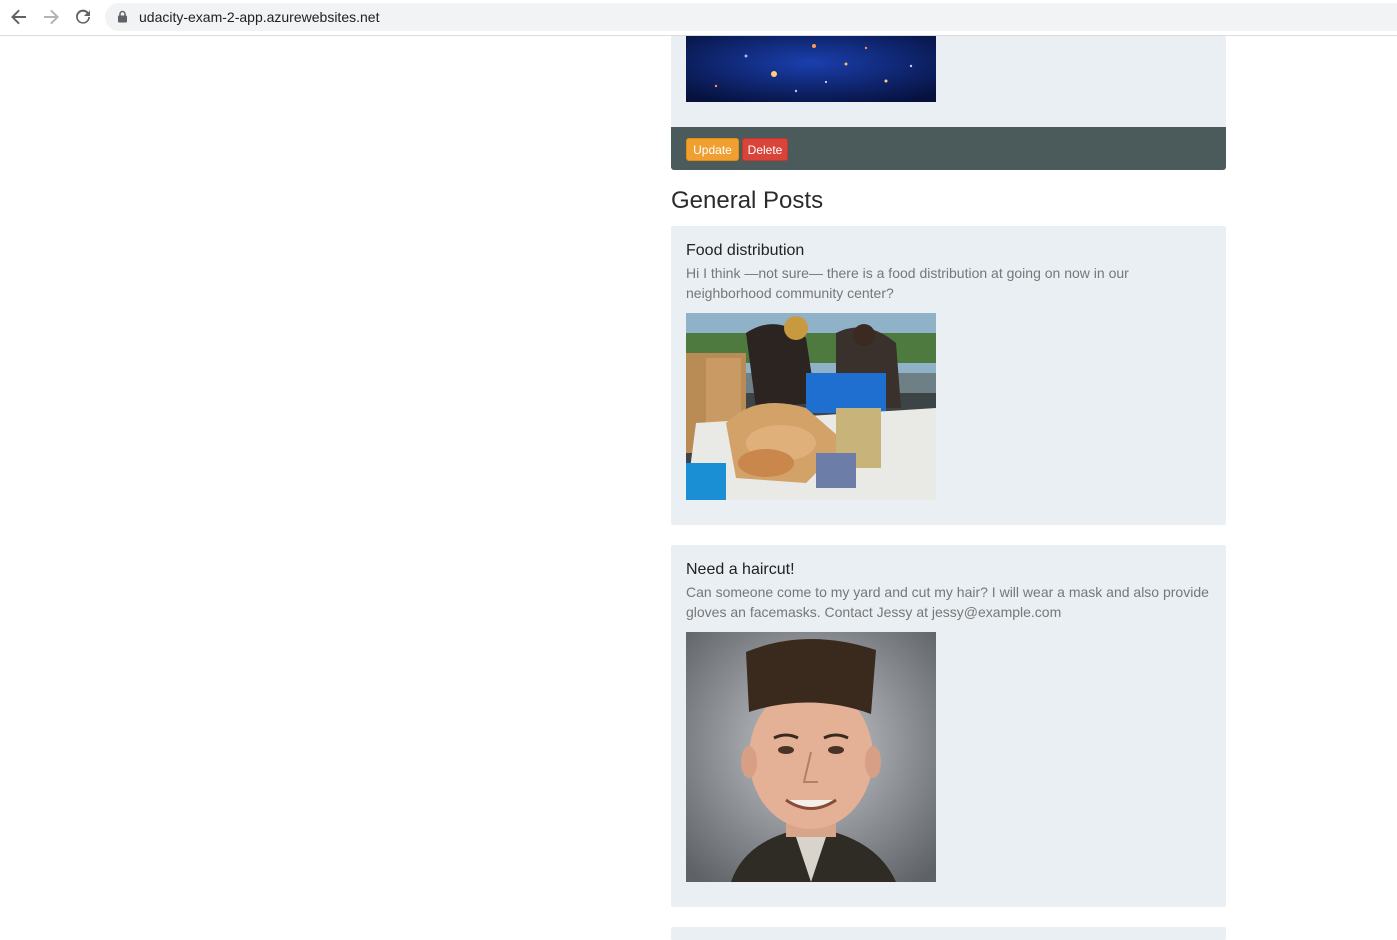 Image resolution: width=1397 pixels, height=940 pixels. Describe the element at coordinates (811, 406) in the screenshot. I see `post-image-food` at that location.